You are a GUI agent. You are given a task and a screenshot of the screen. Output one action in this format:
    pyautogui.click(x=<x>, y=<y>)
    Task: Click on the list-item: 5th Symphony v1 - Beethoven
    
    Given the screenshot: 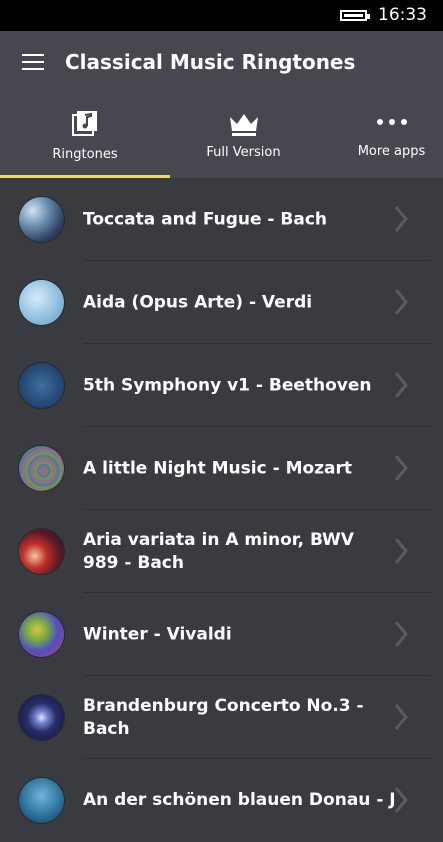 What is the action you would take?
    pyautogui.click(x=221, y=385)
    